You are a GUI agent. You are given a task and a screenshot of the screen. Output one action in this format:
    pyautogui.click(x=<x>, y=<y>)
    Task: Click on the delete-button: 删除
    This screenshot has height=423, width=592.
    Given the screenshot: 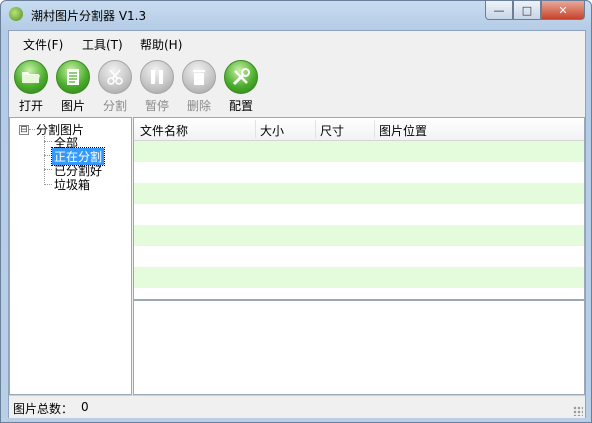 What is the action you would take?
    pyautogui.click(x=199, y=87)
    